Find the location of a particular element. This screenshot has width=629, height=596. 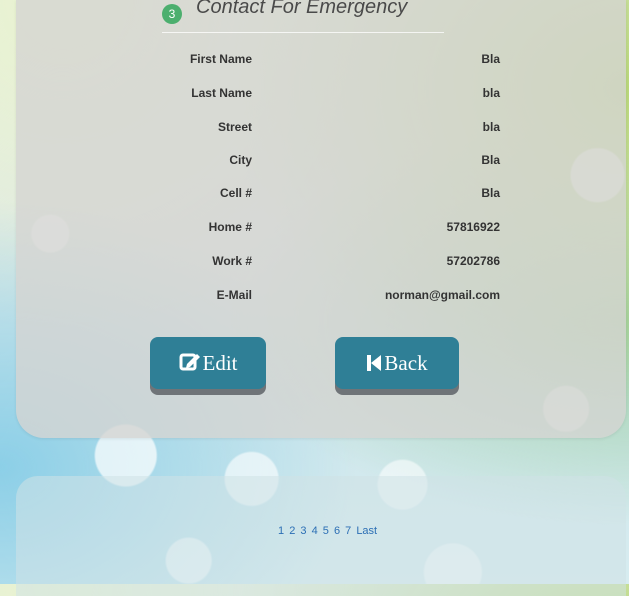

field-row-cell: Cell # Bla is located at coordinates (321, 195).